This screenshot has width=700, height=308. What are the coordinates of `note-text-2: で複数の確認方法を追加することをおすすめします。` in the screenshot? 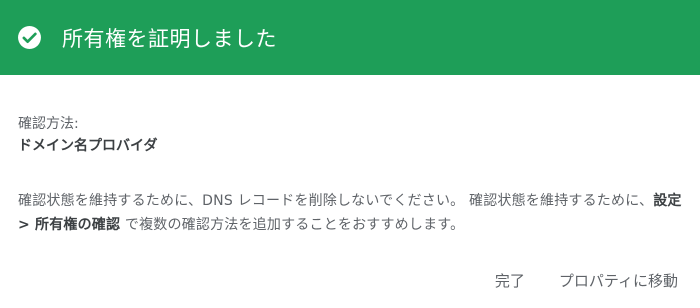 It's located at (292, 225).